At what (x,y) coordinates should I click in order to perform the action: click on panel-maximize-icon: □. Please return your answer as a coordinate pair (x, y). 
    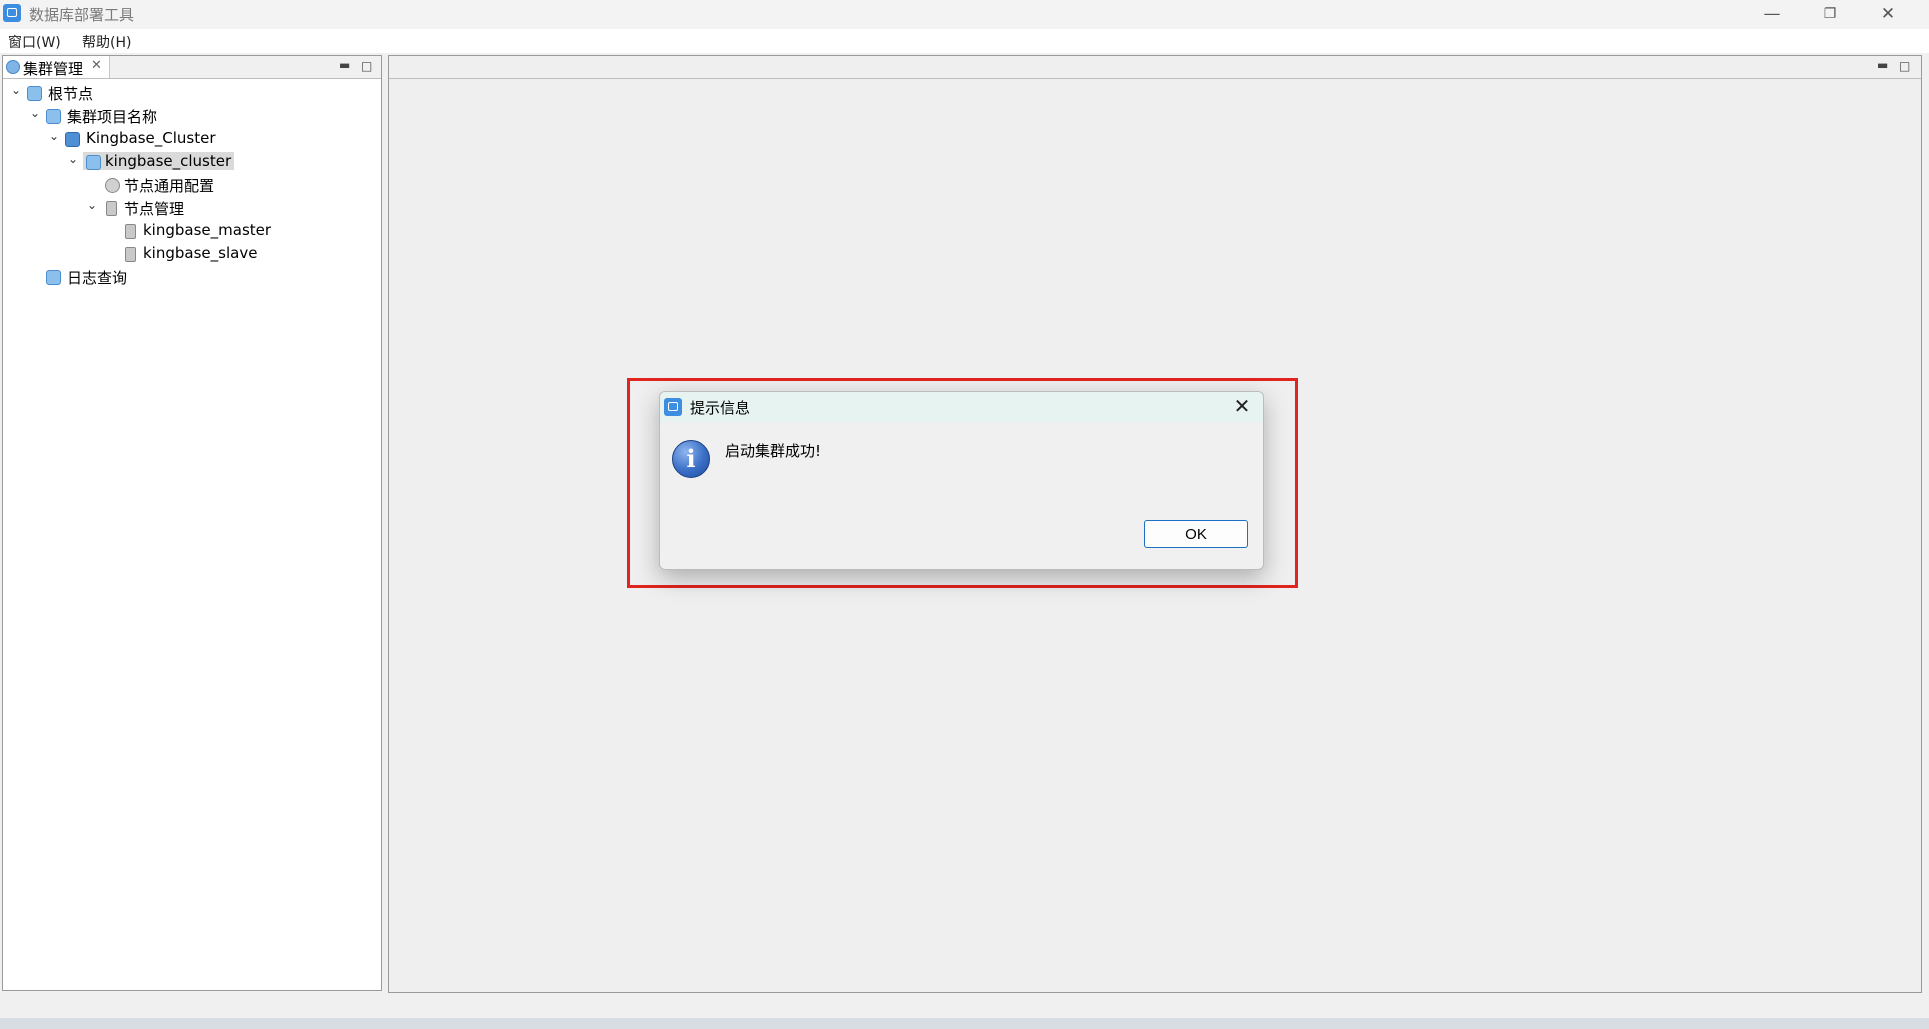
    Looking at the image, I should click on (366, 66).